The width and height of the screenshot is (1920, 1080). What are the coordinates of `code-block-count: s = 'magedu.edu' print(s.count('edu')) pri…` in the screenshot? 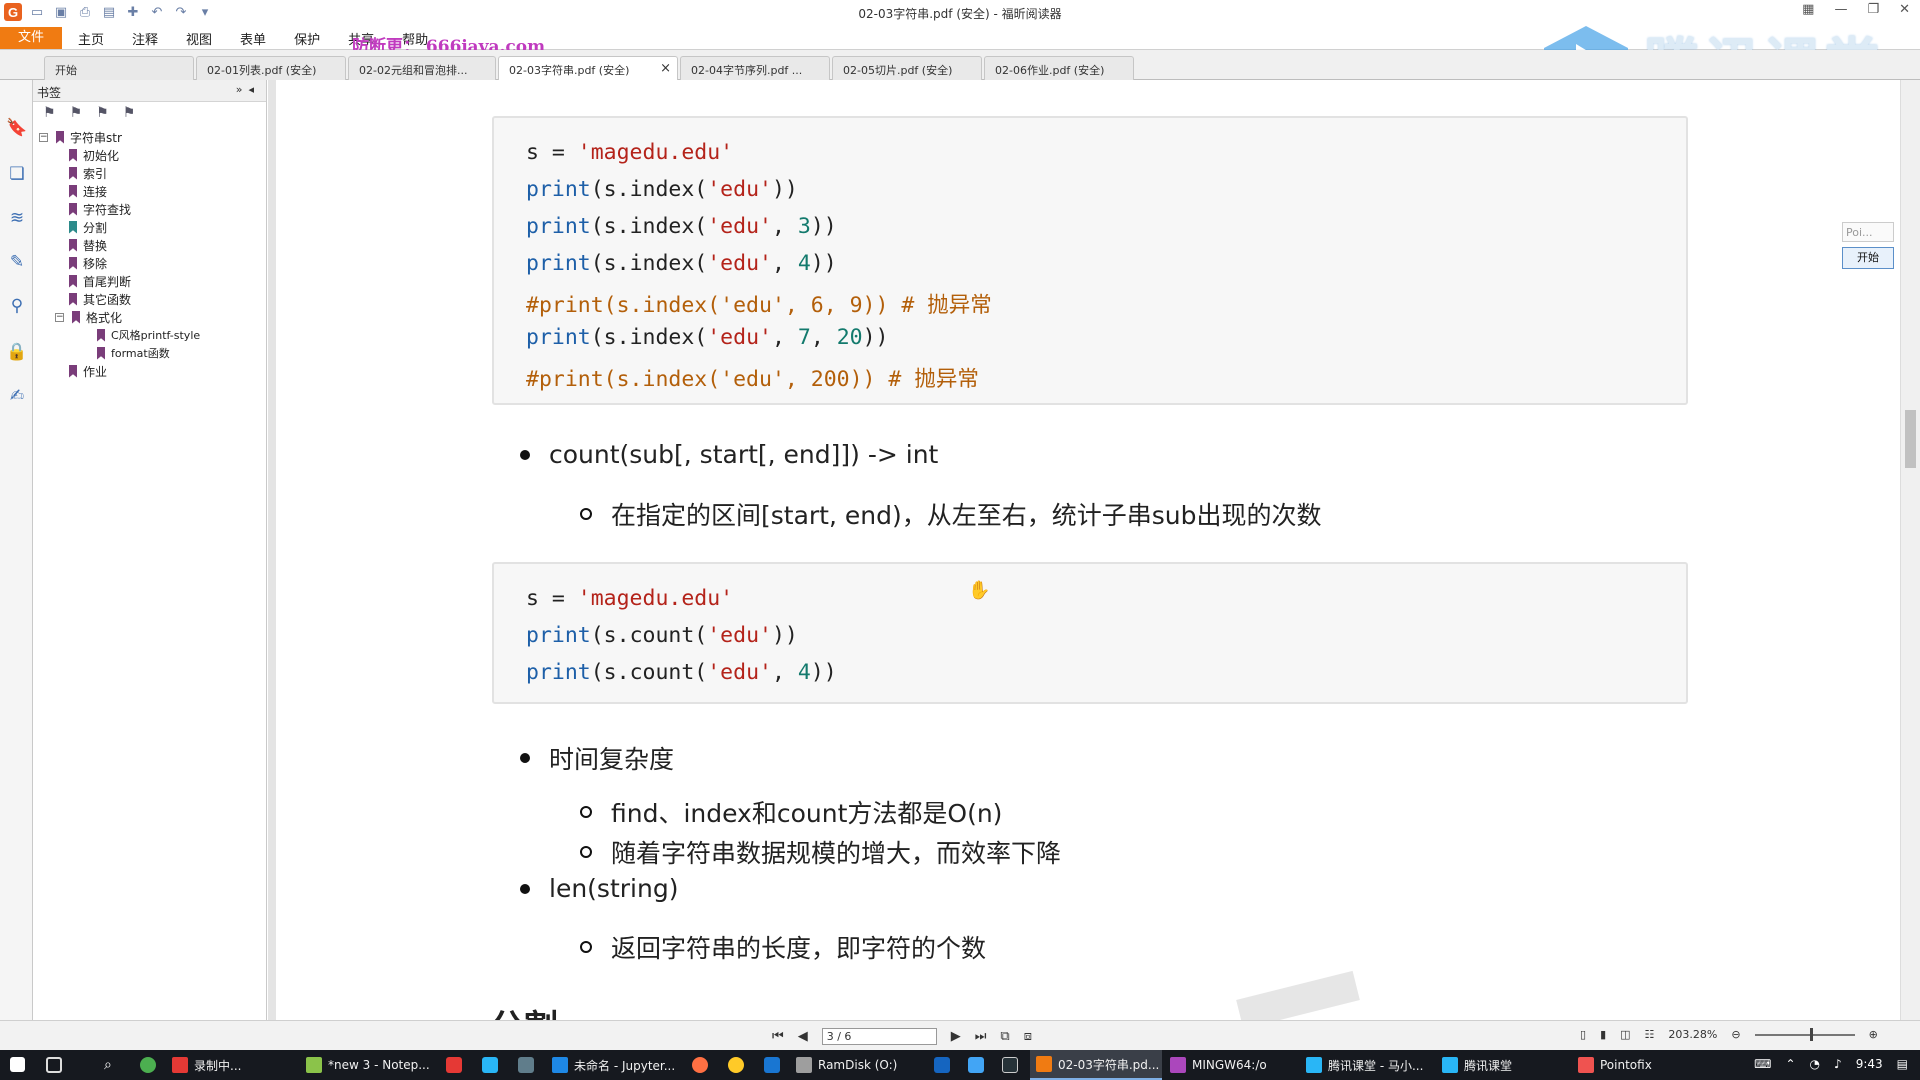 It's located at (1090, 633).